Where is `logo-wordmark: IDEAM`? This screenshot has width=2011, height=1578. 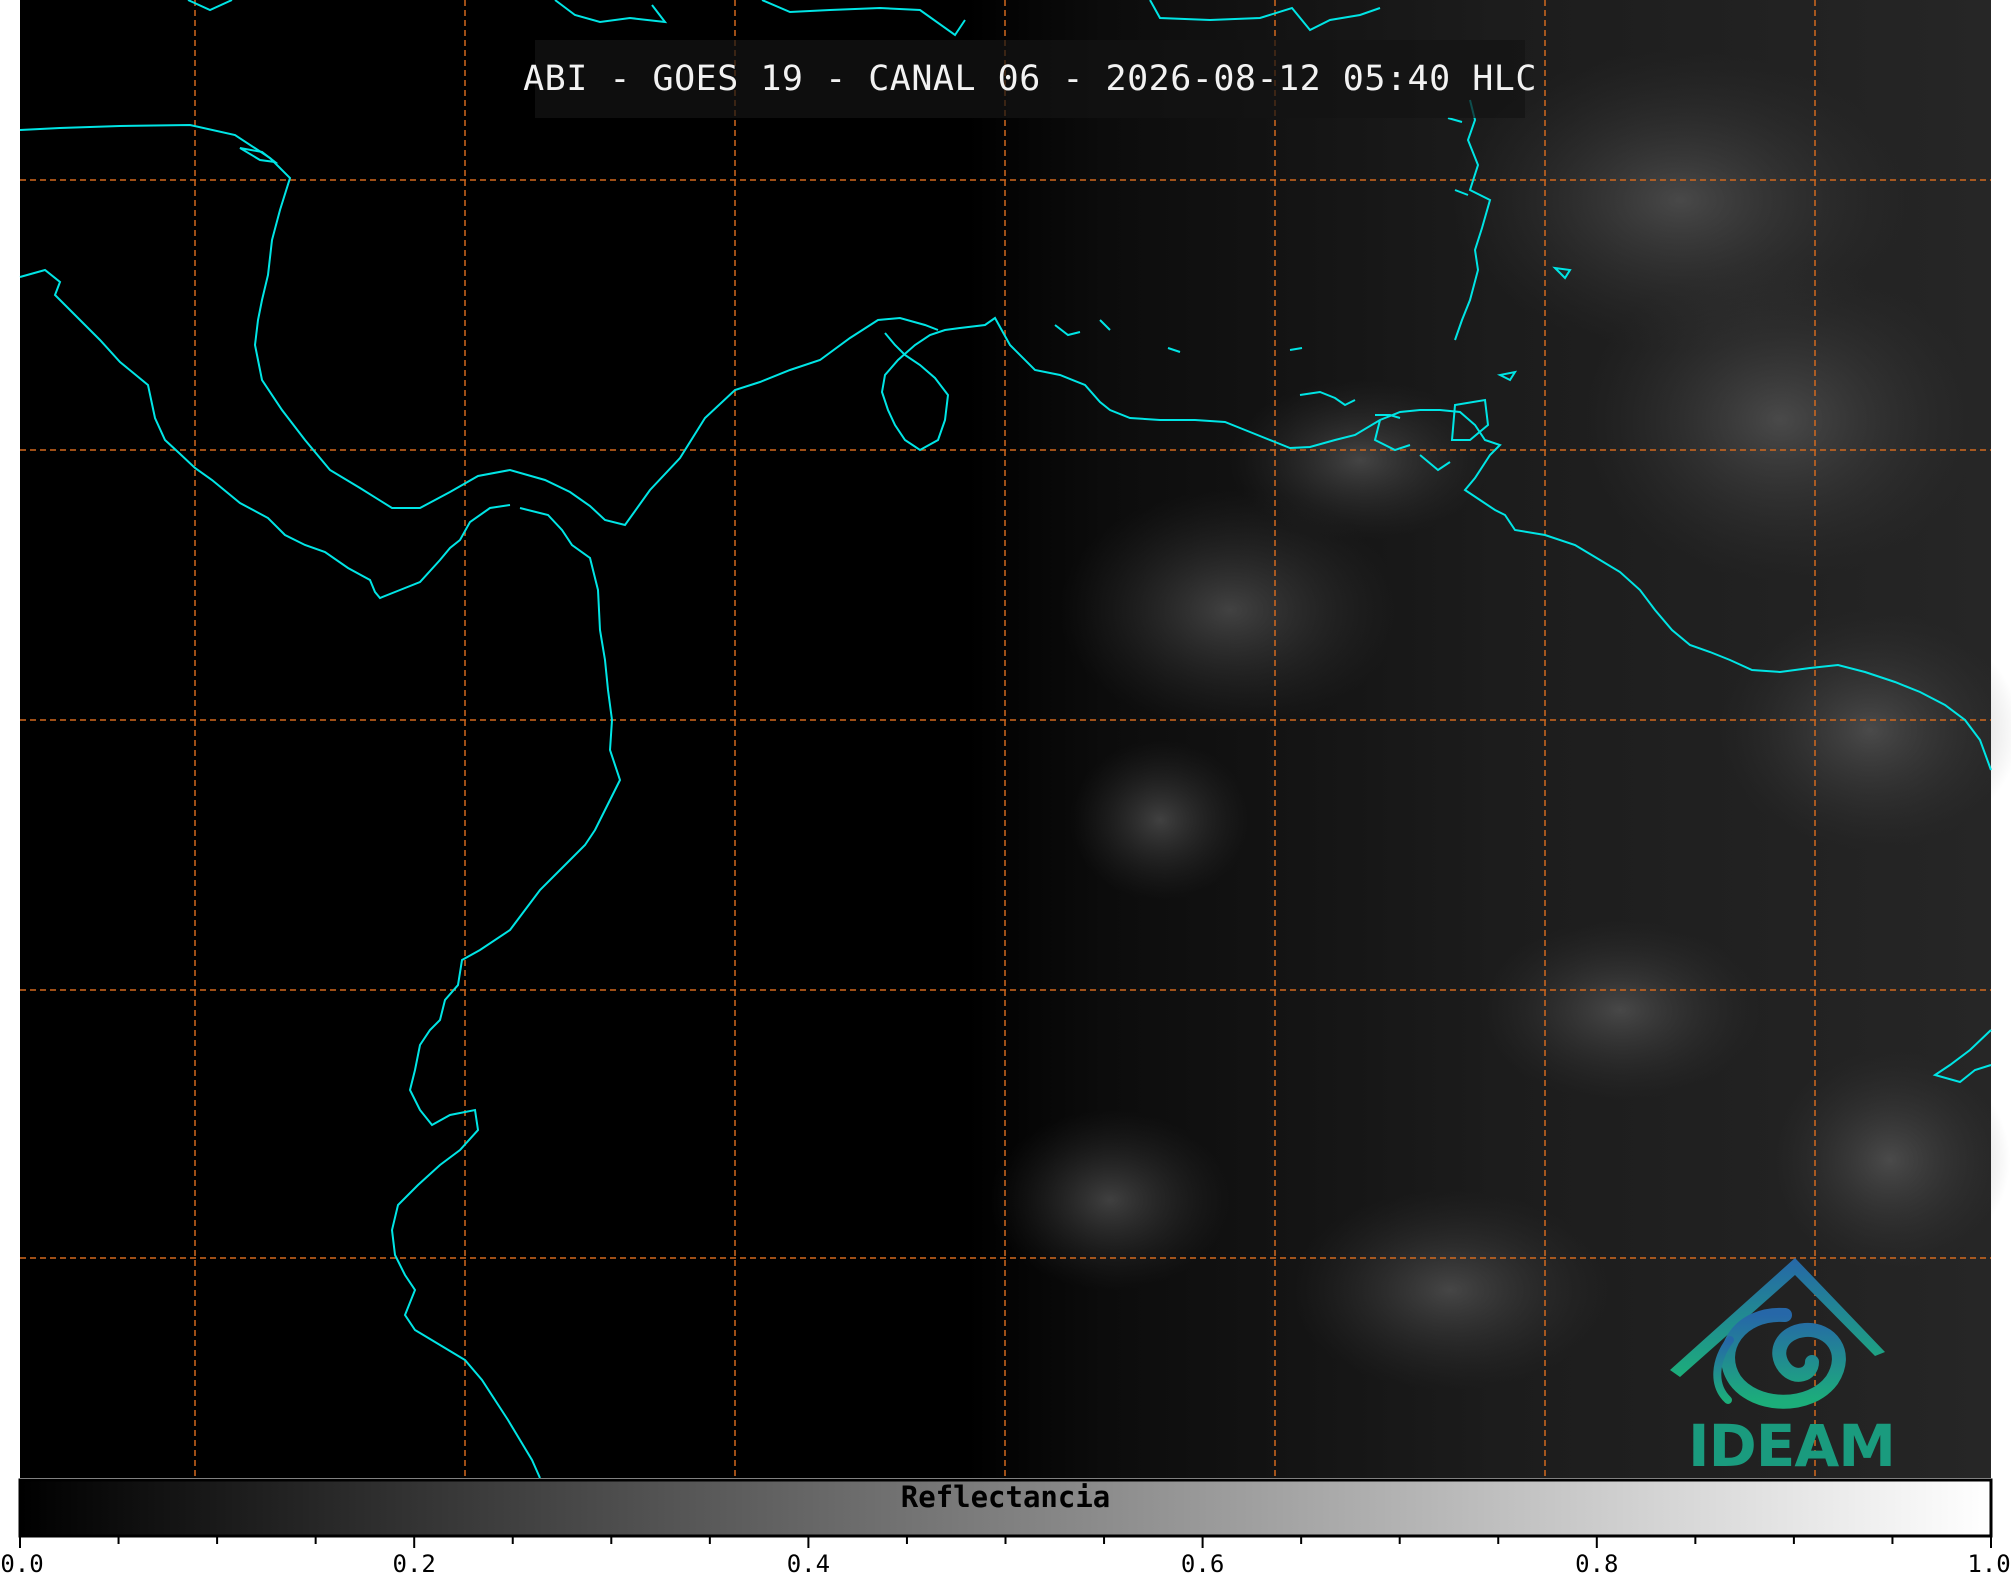 logo-wordmark: IDEAM is located at coordinates (1792, 1446).